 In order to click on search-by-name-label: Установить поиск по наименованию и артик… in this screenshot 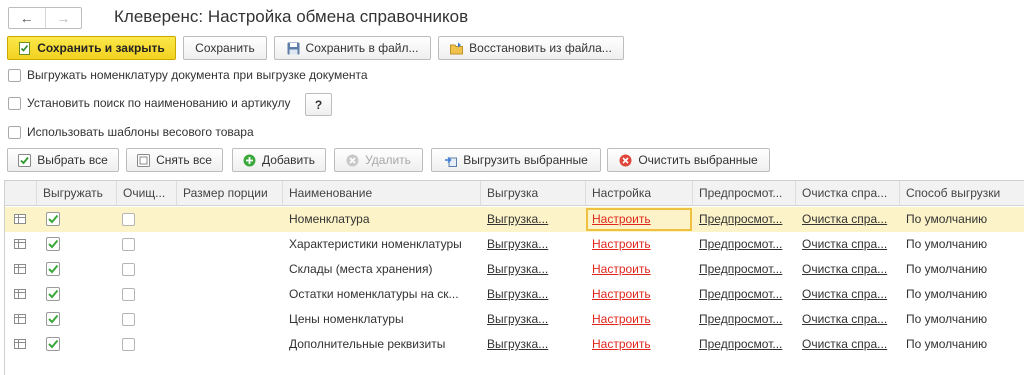, I will do `click(159, 103)`.